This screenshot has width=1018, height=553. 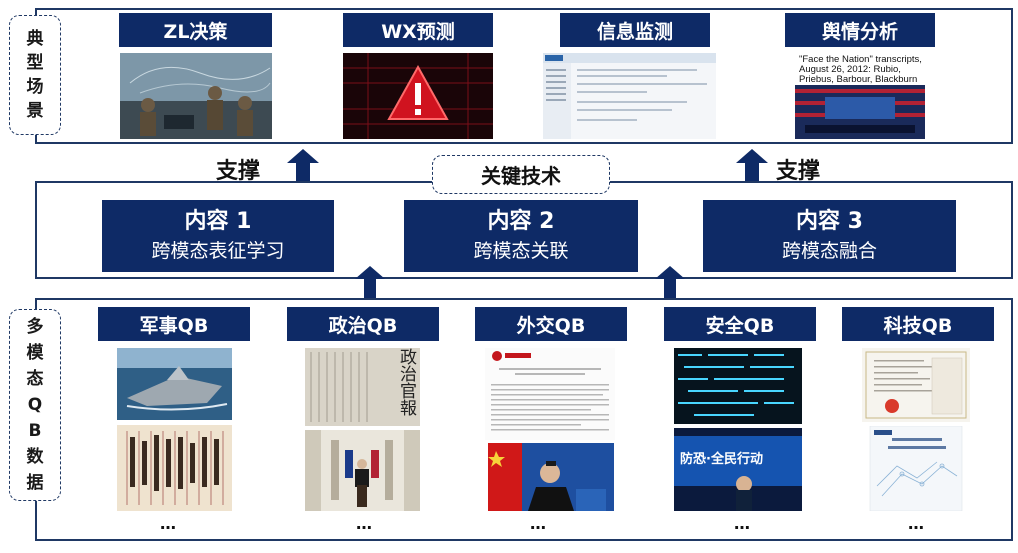 What do you see at coordinates (829, 236) in the screenshot?
I see `content-box-3: 内容 3 跨模态融合` at bounding box center [829, 236].